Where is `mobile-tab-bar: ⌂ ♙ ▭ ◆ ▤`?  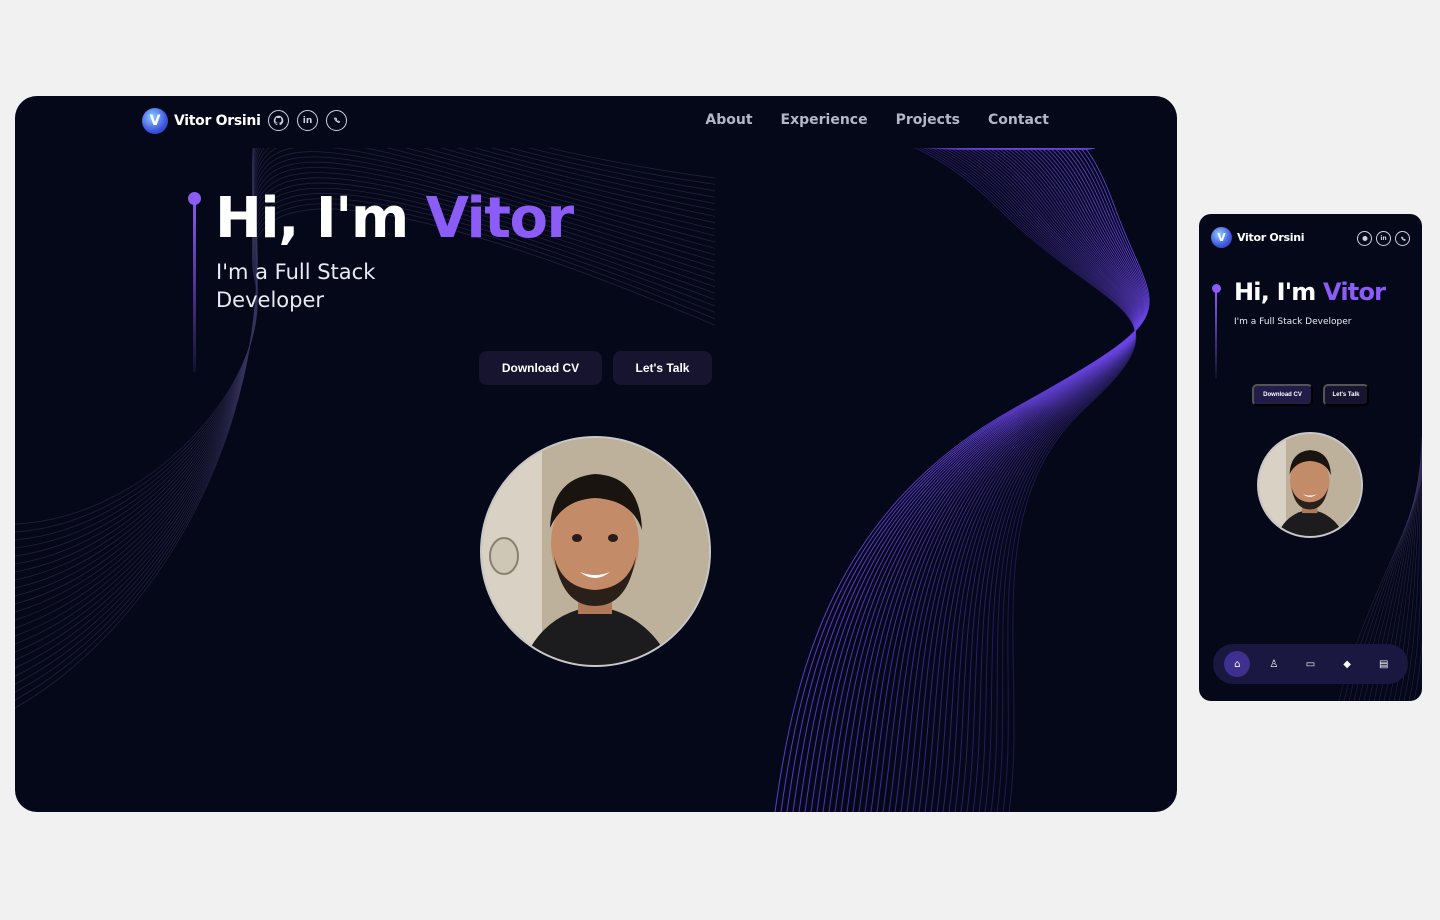
mobile-tab-bar: ⌂ ♙ ▭ ◆ ▤ is located at coordinates (1310, 664).